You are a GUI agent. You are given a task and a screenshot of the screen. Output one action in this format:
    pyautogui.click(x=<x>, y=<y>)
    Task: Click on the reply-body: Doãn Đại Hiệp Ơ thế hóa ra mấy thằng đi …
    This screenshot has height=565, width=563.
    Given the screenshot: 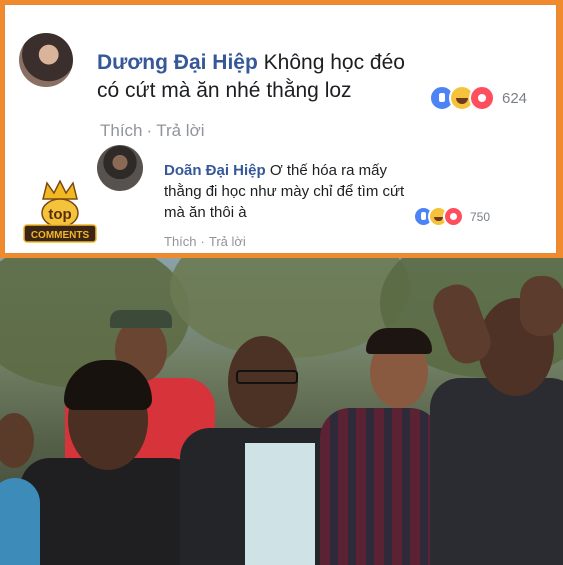 What is the action you would take?
    pyautogui.click(x=291, y=191)
    